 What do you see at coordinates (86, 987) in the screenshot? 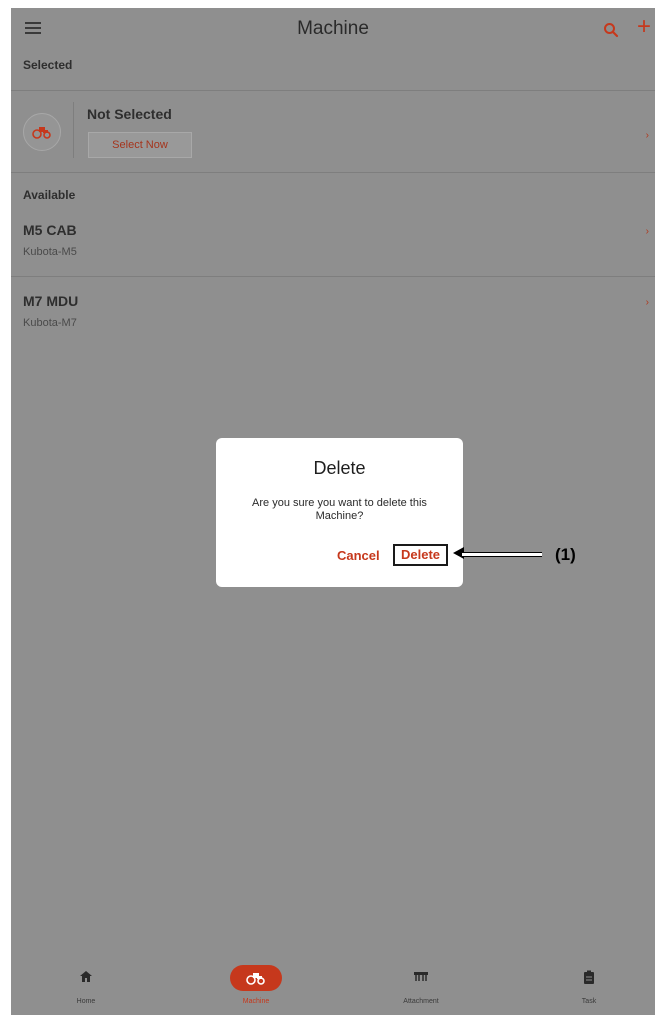
I see `nav-item-home: Home` at bounding box center [86, 987].